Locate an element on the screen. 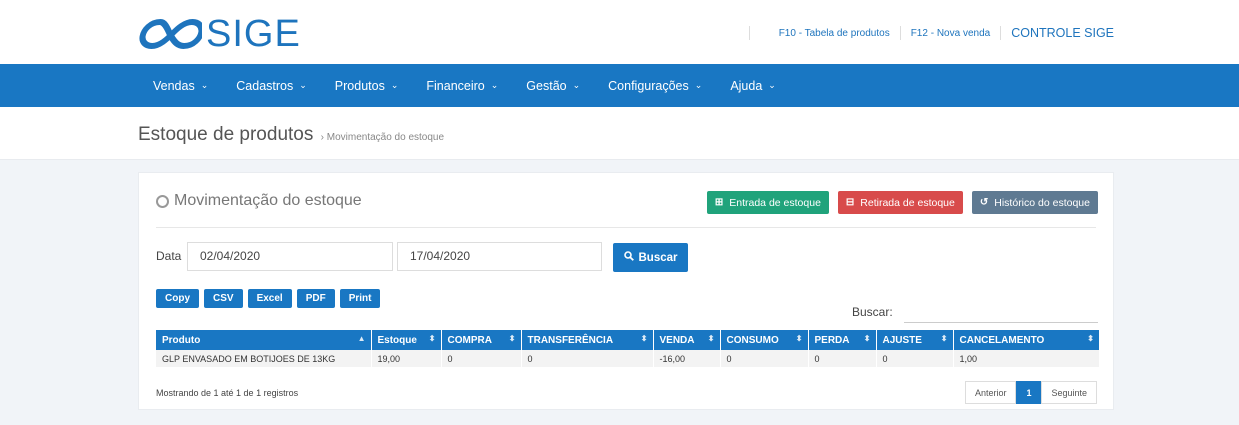 The image size is (1239, 425). nav-label: Configurações is located at coordinates (648, 85).